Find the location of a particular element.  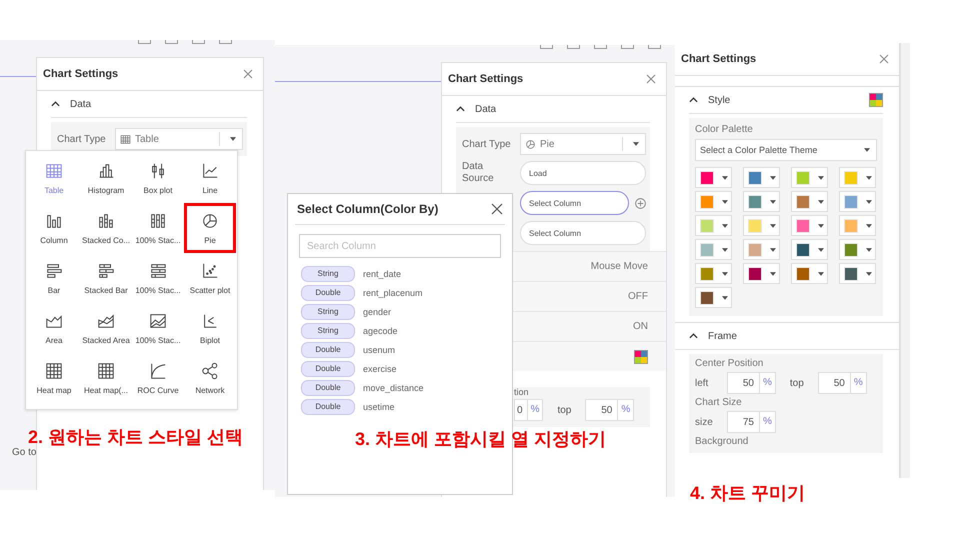

chart-type-item: Bar is located at coordinates (54, 278).